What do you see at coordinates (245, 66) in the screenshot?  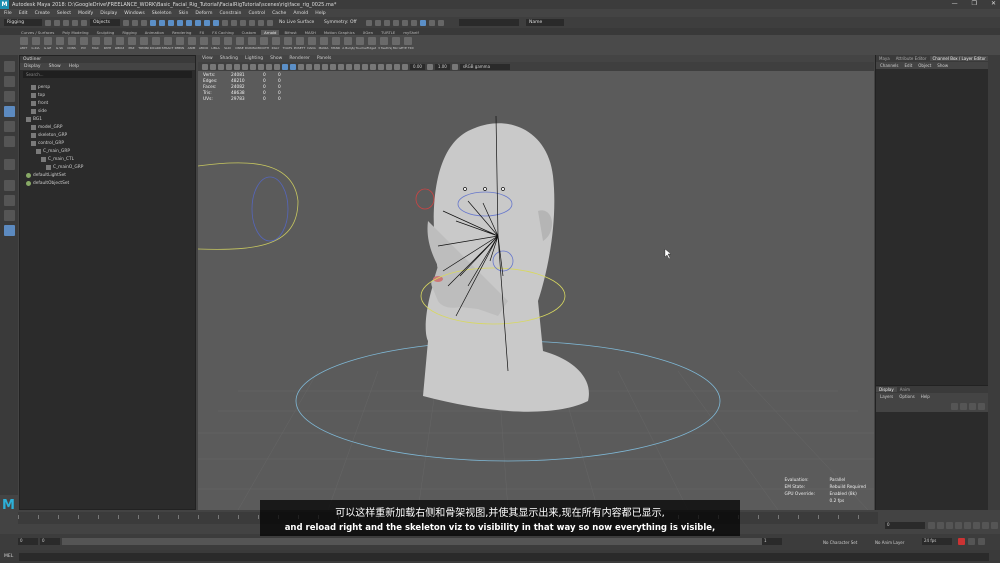 I see `film-gate-icon` at bounding box center [245, 66].